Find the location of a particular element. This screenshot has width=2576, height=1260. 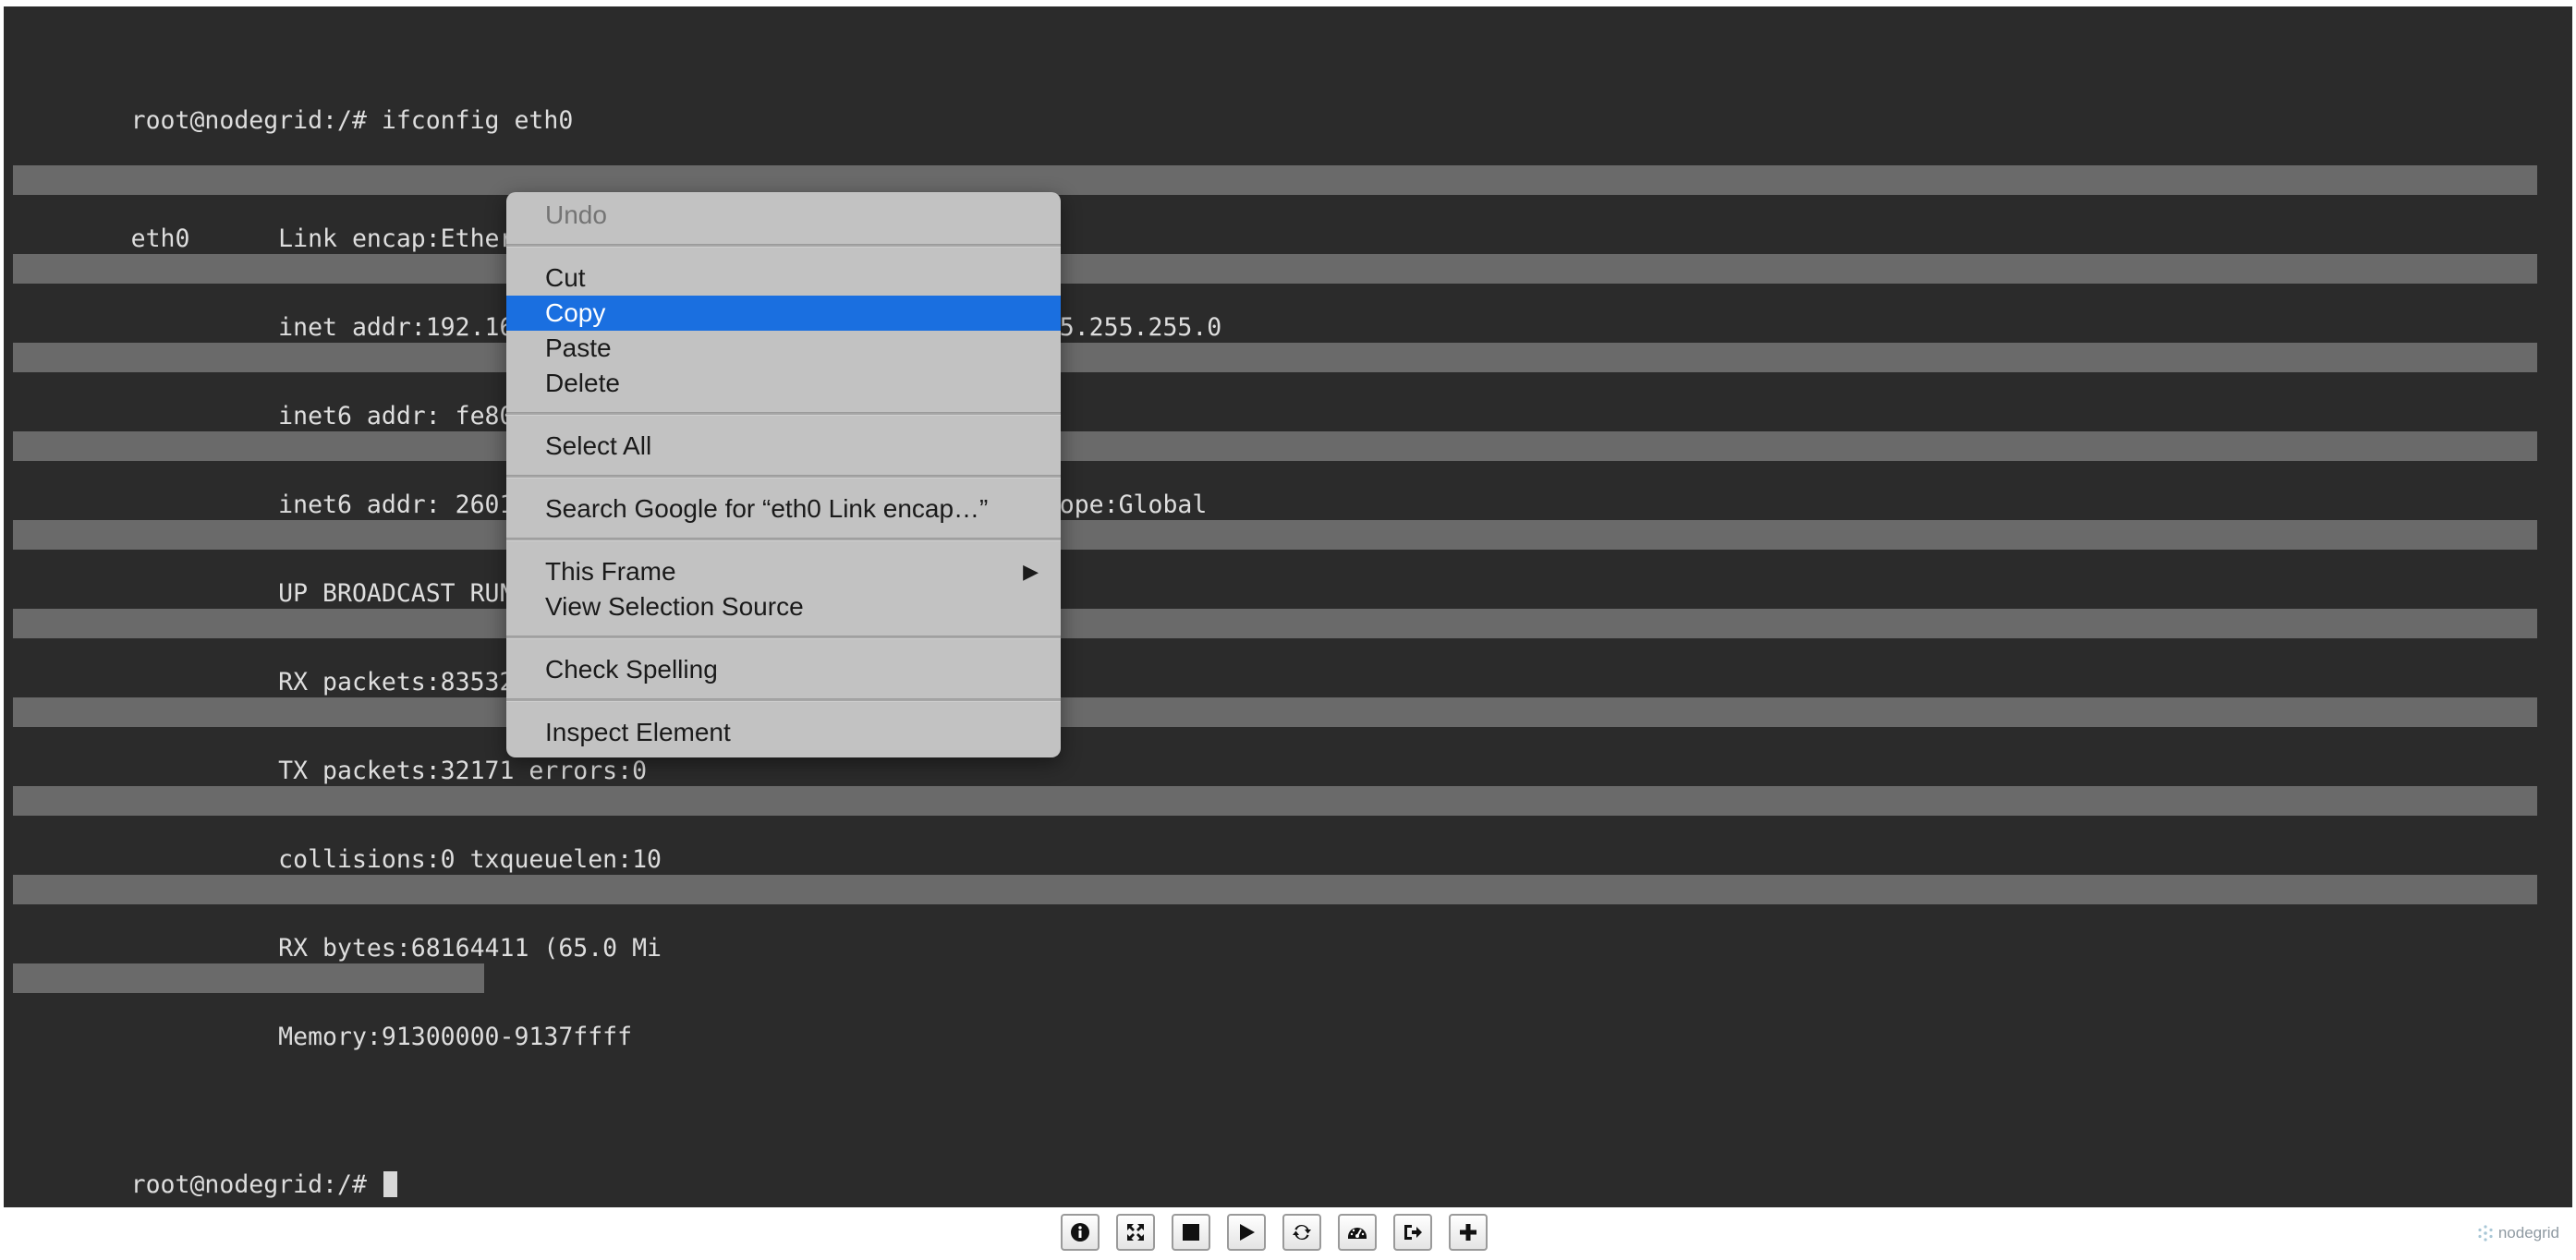

terminal-prompt: root@nodegrid:/# is located at coordinates (256, 1184).